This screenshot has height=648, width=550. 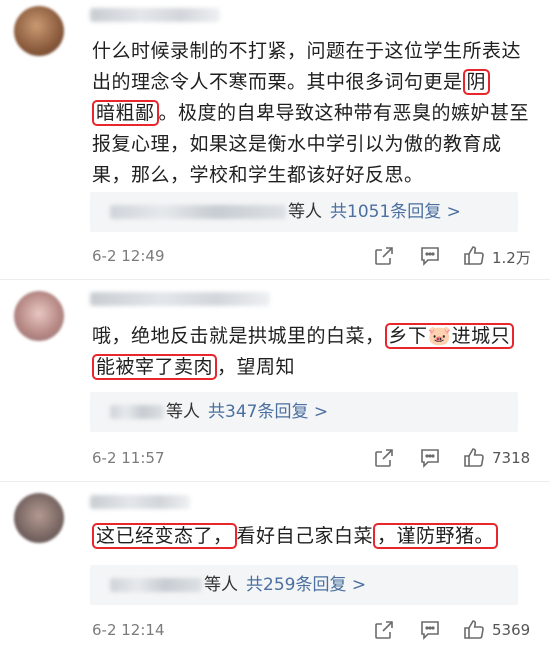 I want to click on like-count: 5369, so click(x=511, y=630).